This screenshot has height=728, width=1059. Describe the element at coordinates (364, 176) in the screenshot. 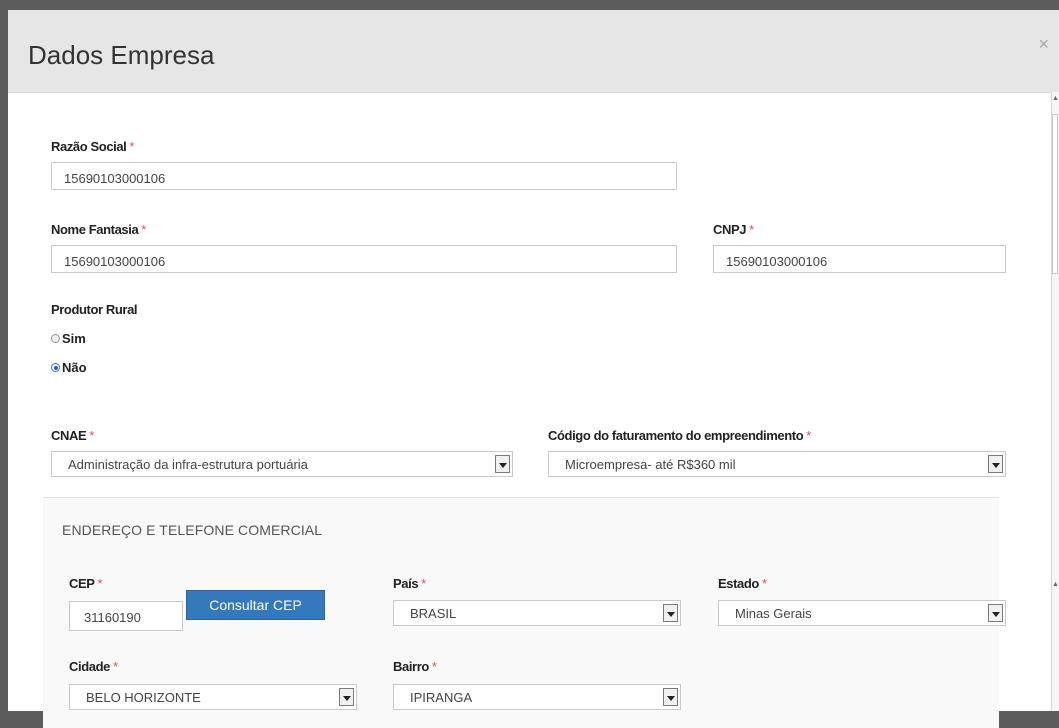

I see `razao-social-input: 15690103000106` at that location.